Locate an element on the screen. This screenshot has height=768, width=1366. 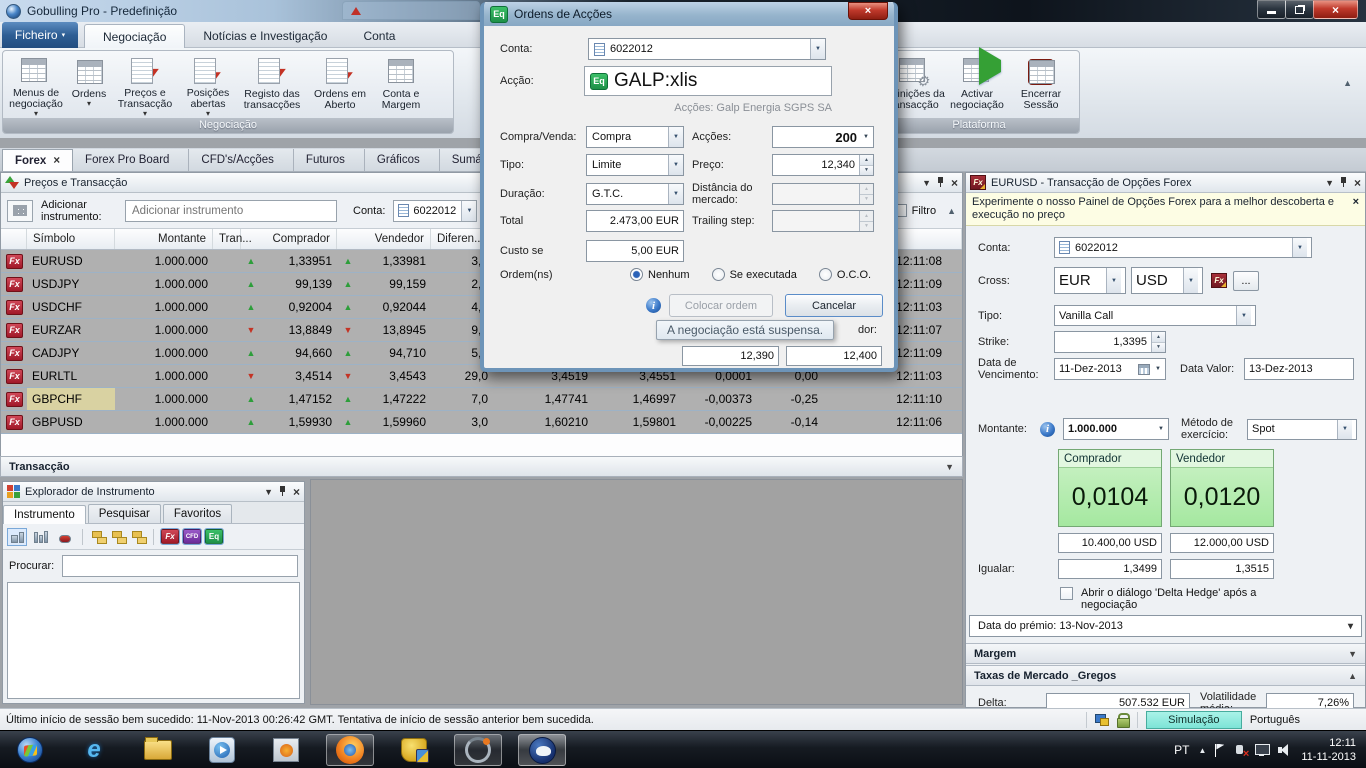
type-combo: Vanilla Call ▼ is located at coordinates (1155, 315).